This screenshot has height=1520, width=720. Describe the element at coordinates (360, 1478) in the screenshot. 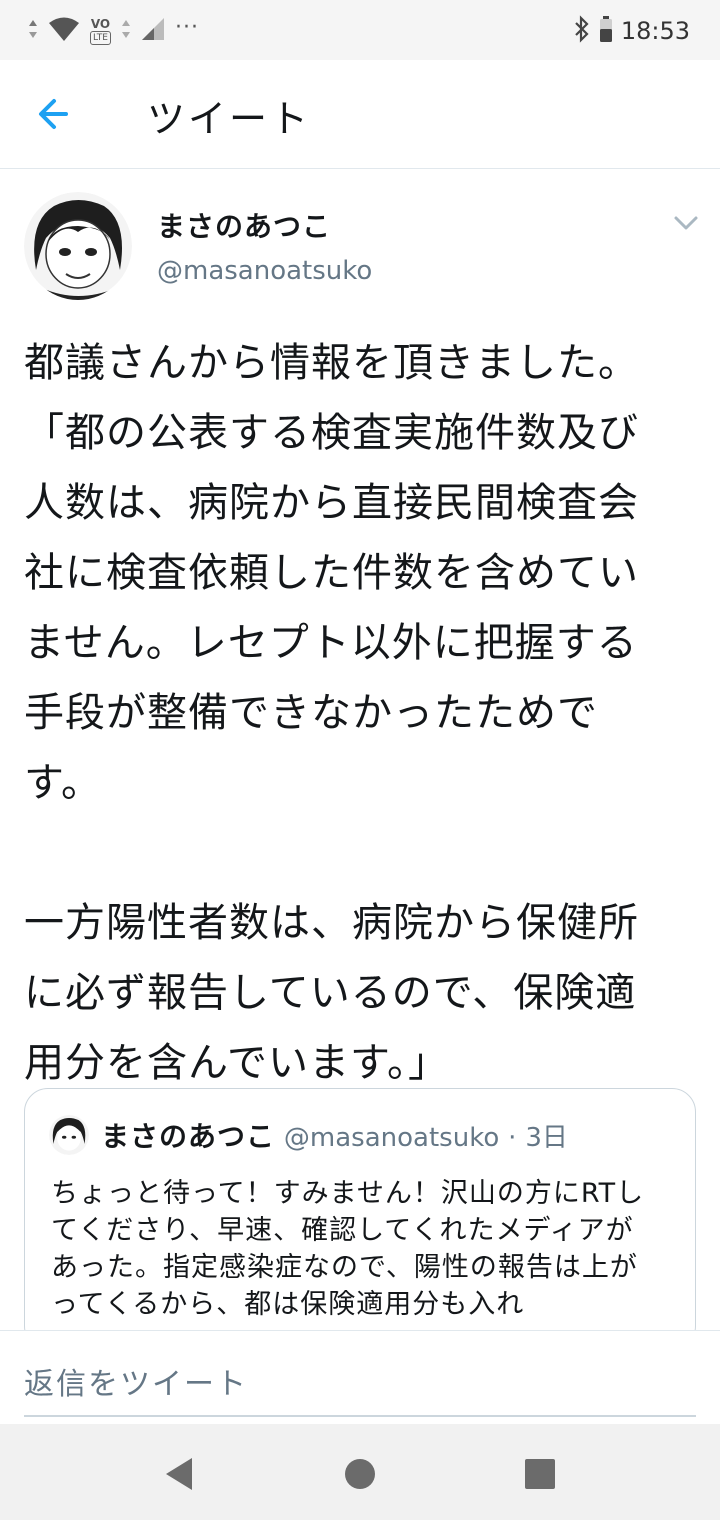

I see `circle-home-icon` at that location.